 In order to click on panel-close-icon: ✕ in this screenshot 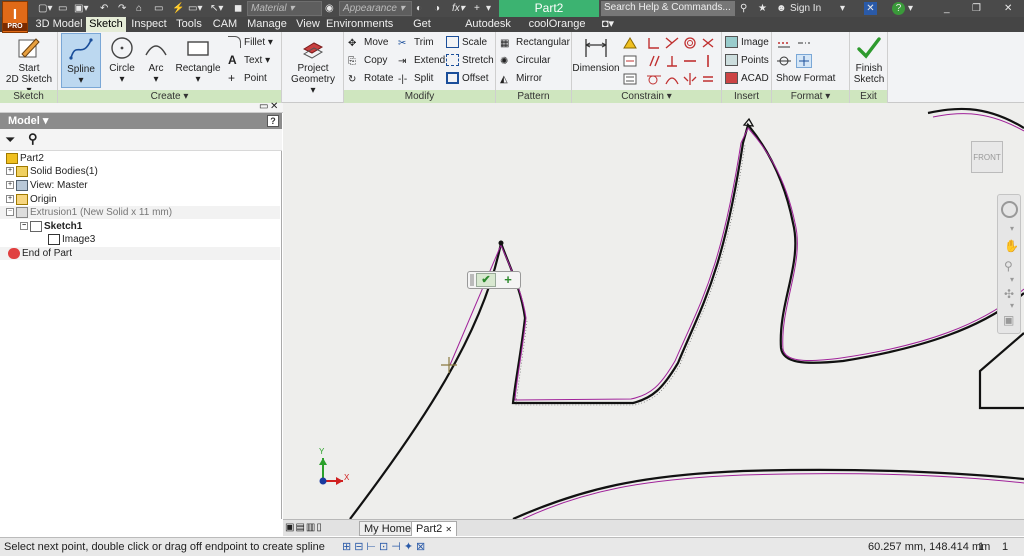, I will do `click(274, 106)`.